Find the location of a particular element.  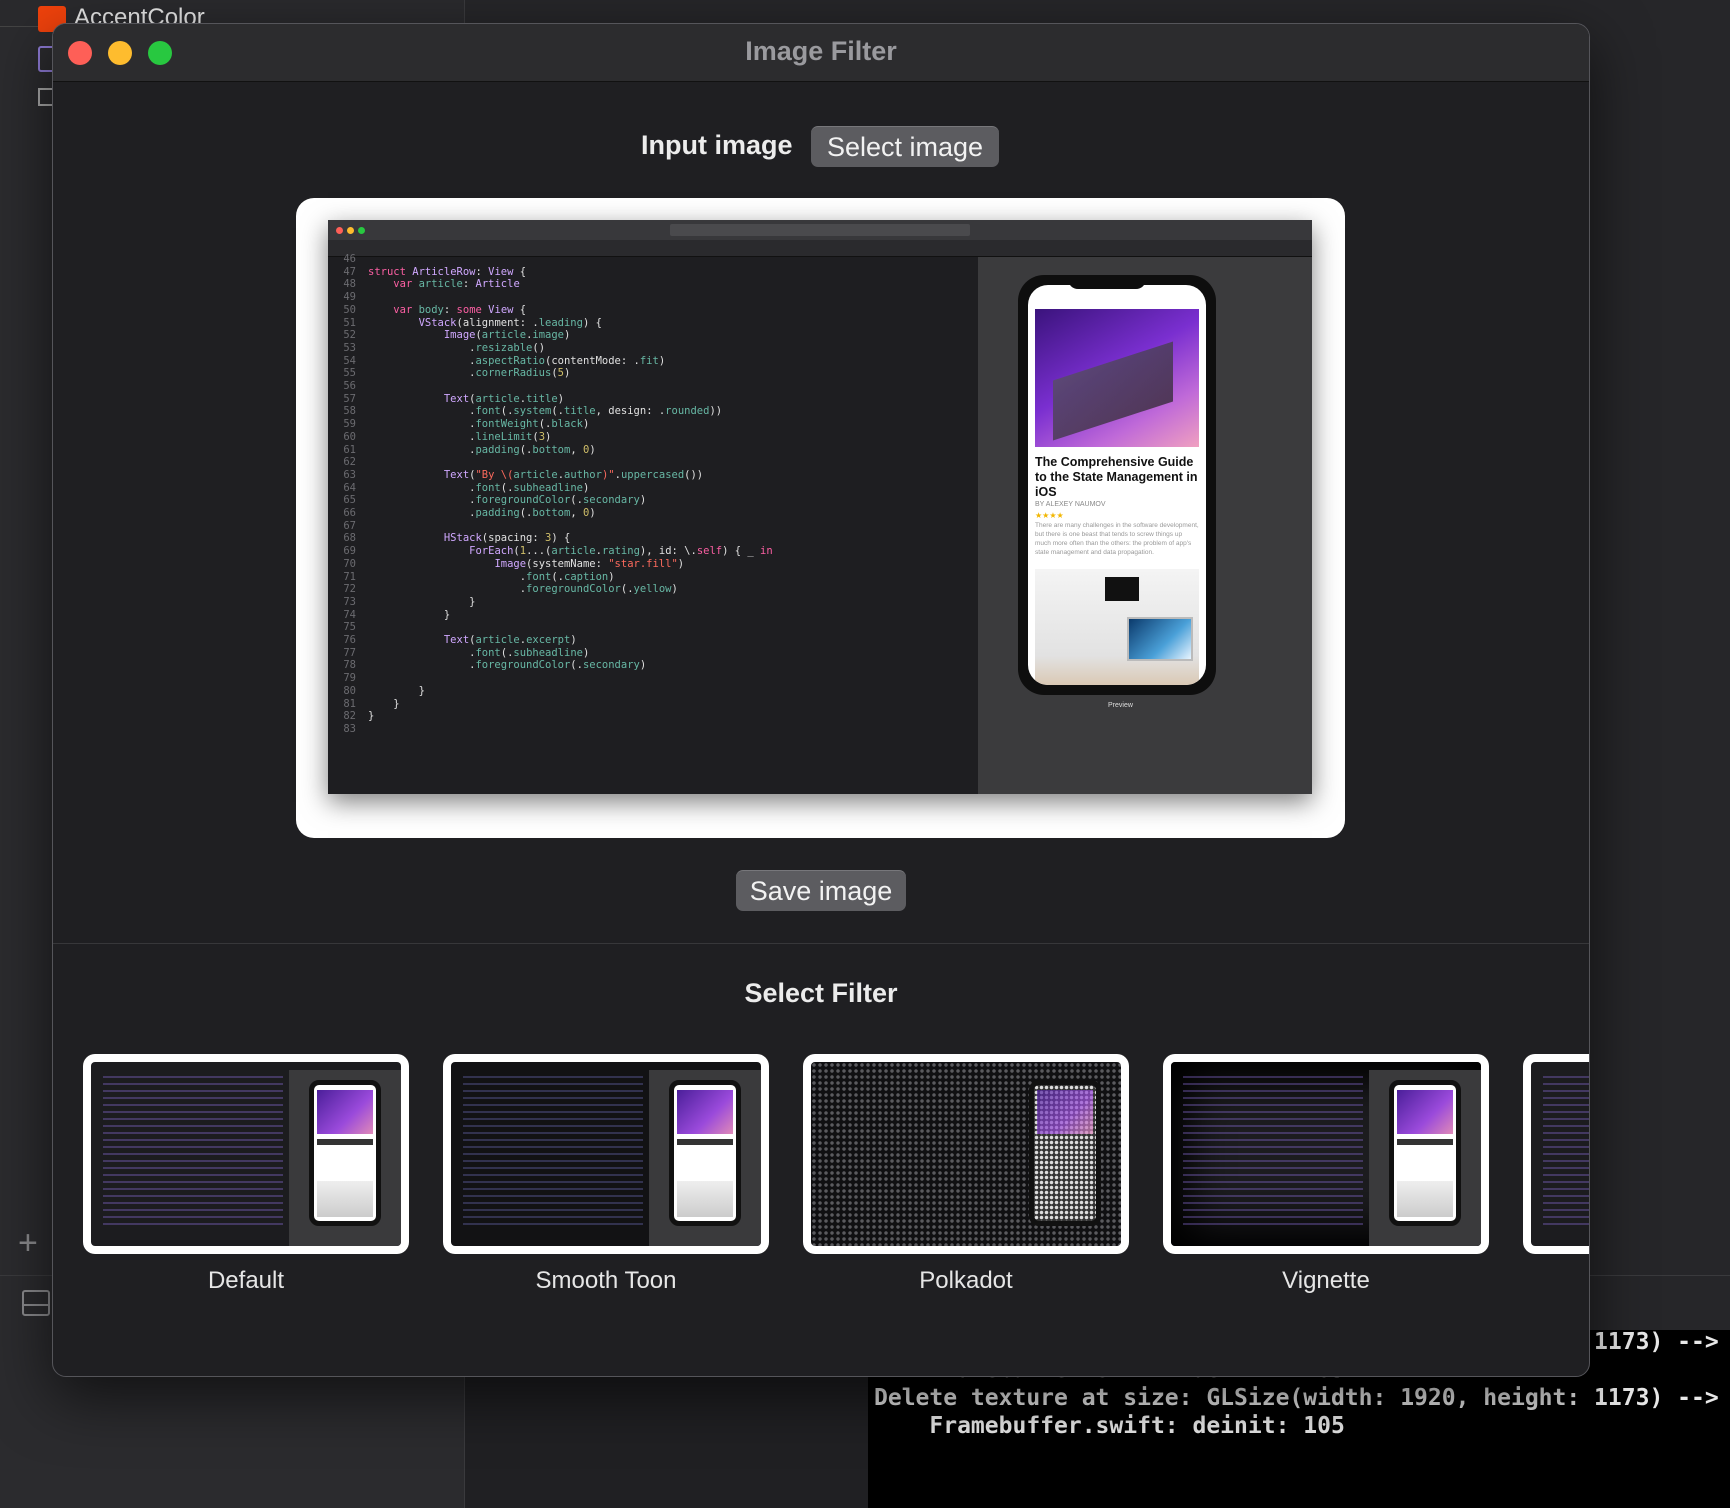

code-line: 56 is located at coordinates (349, 386).